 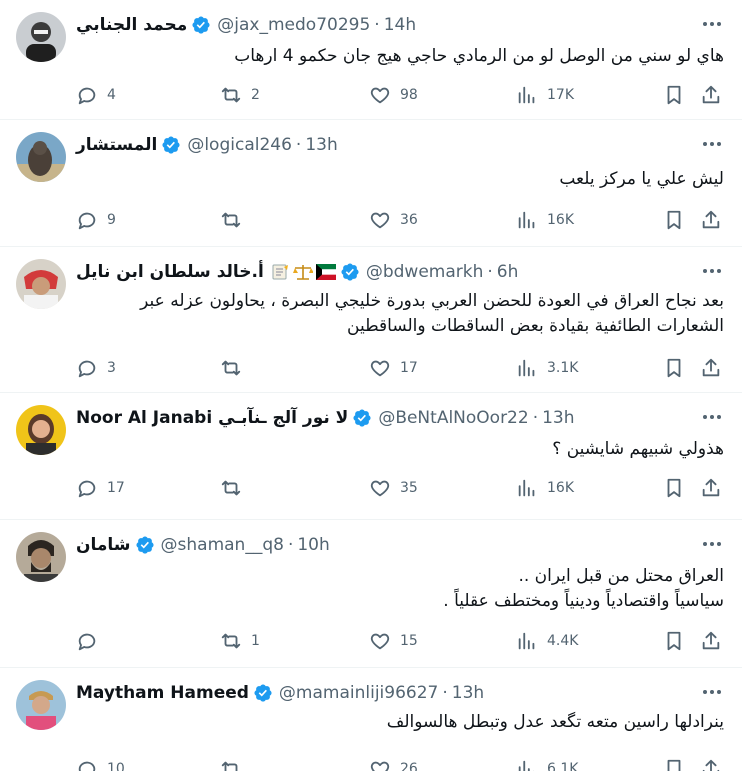 What do you see at coordinates (547, 762) in the screenshot?
I see `views-button: 6.1K` at bounding box center [547, 762].